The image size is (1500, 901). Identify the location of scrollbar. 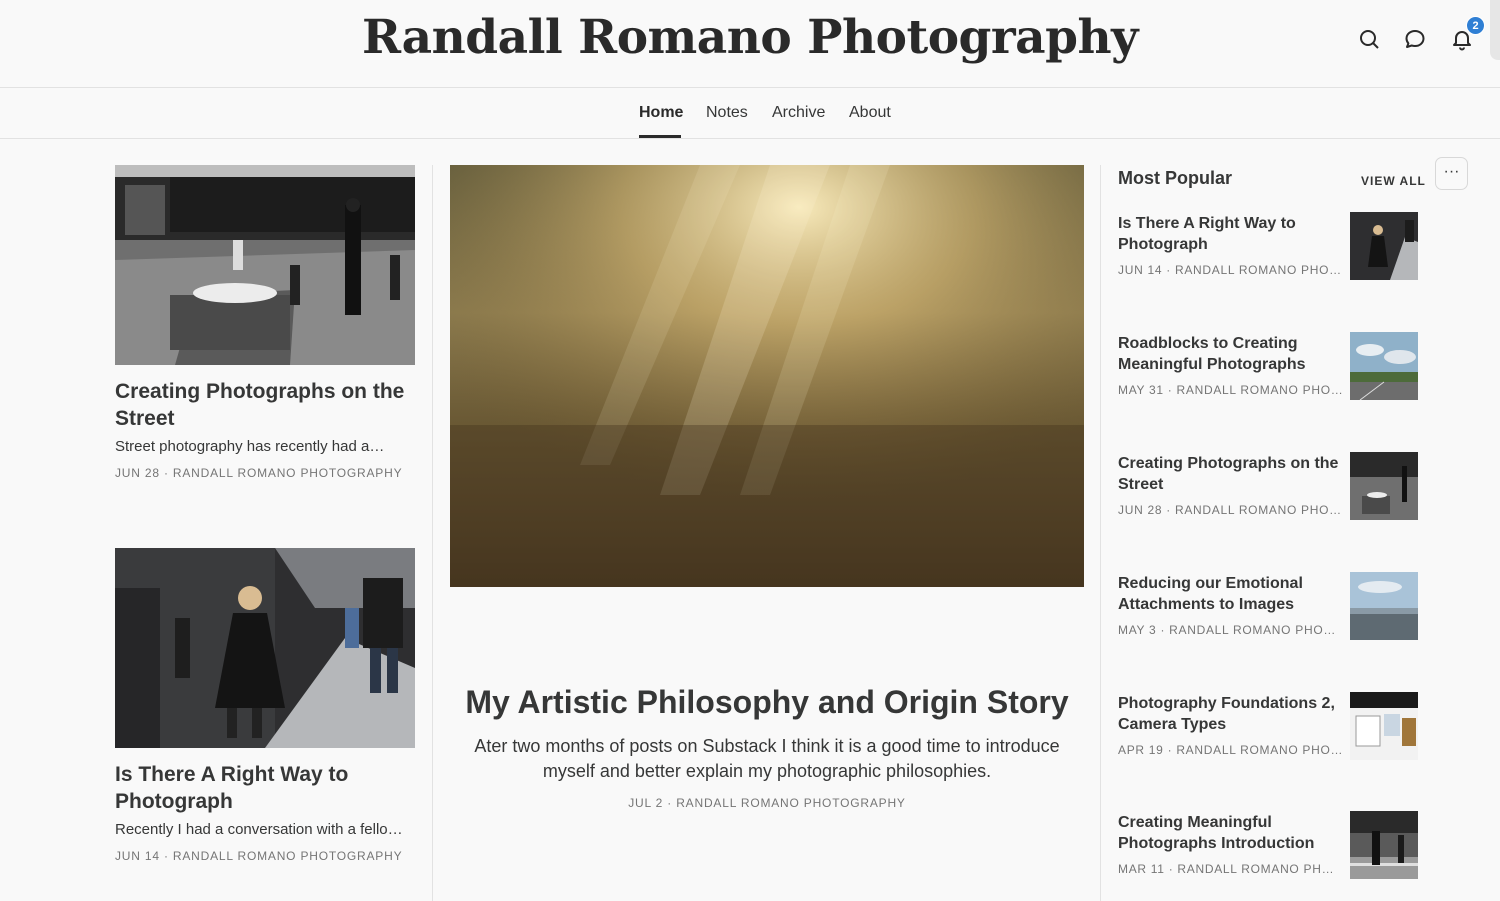
(1495, 30).